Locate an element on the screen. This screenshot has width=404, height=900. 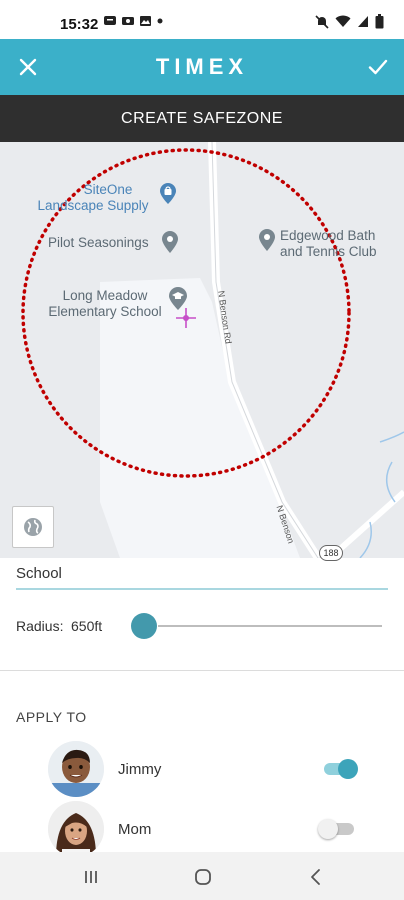
poi-long-meadow-line2: Elementary School is located at coordinates (105, 311).